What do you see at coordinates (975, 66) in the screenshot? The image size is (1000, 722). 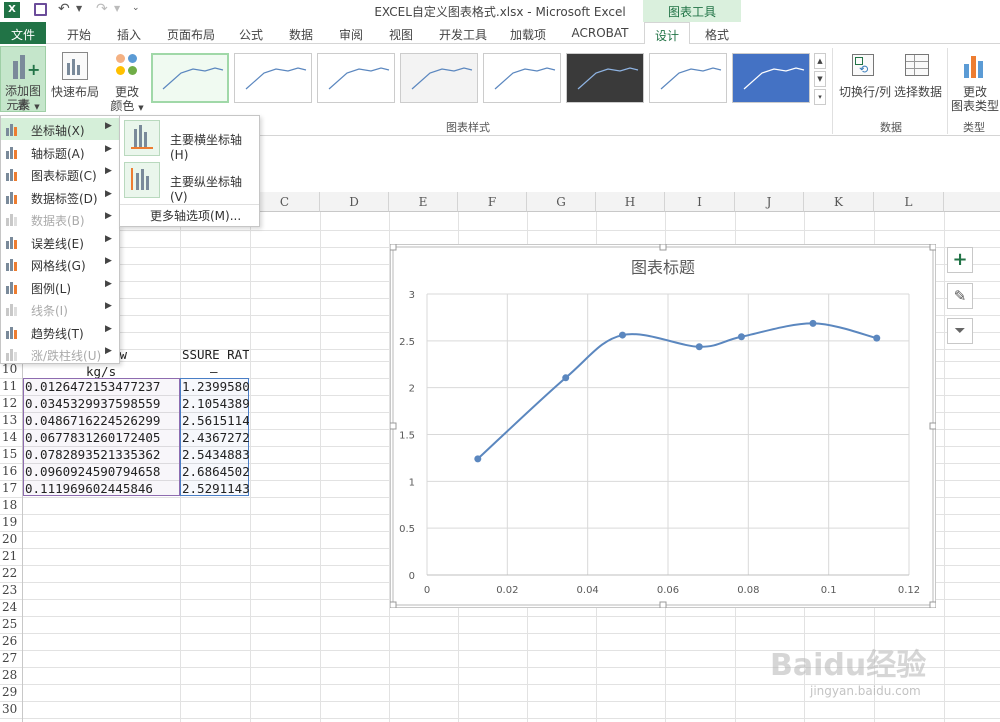 I see `change-chart-type-icon` at bounding box center [975, 66].